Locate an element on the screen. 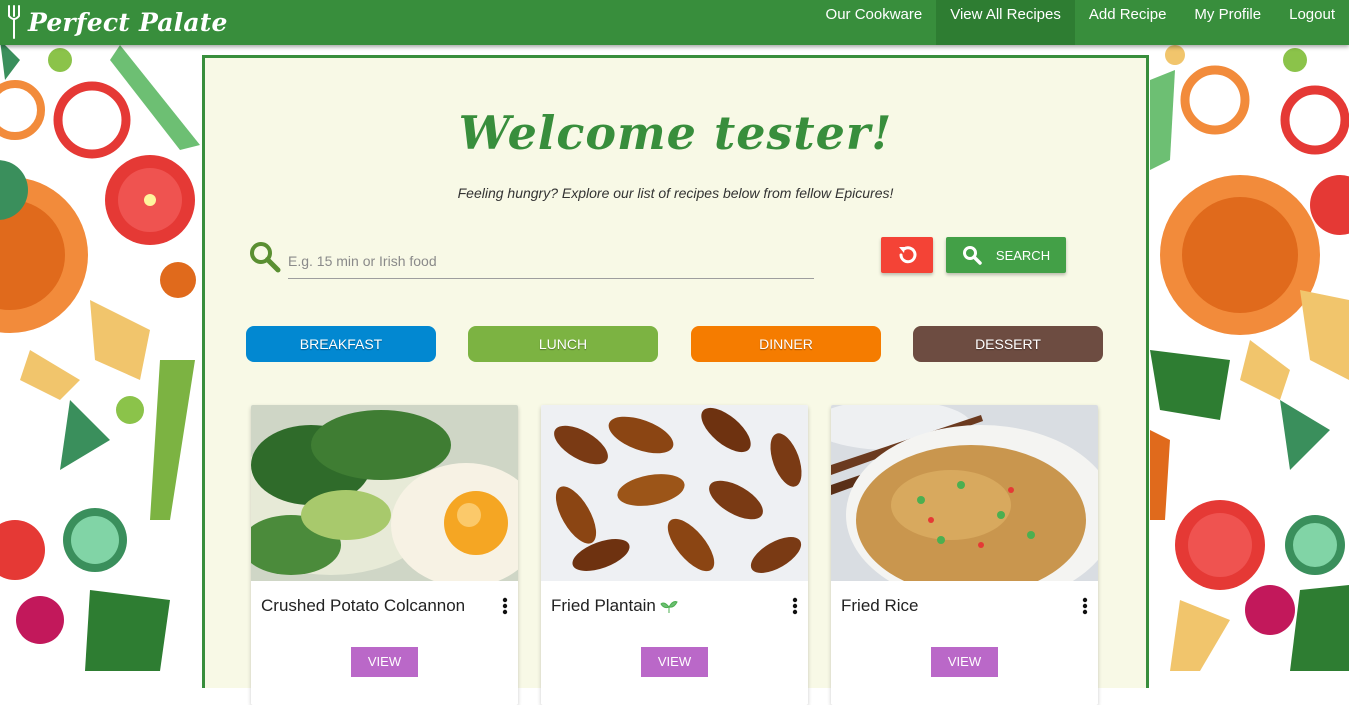 The image size is (1349, 705). category-dinner-button: DINNER is located at coordinates (786, 344).